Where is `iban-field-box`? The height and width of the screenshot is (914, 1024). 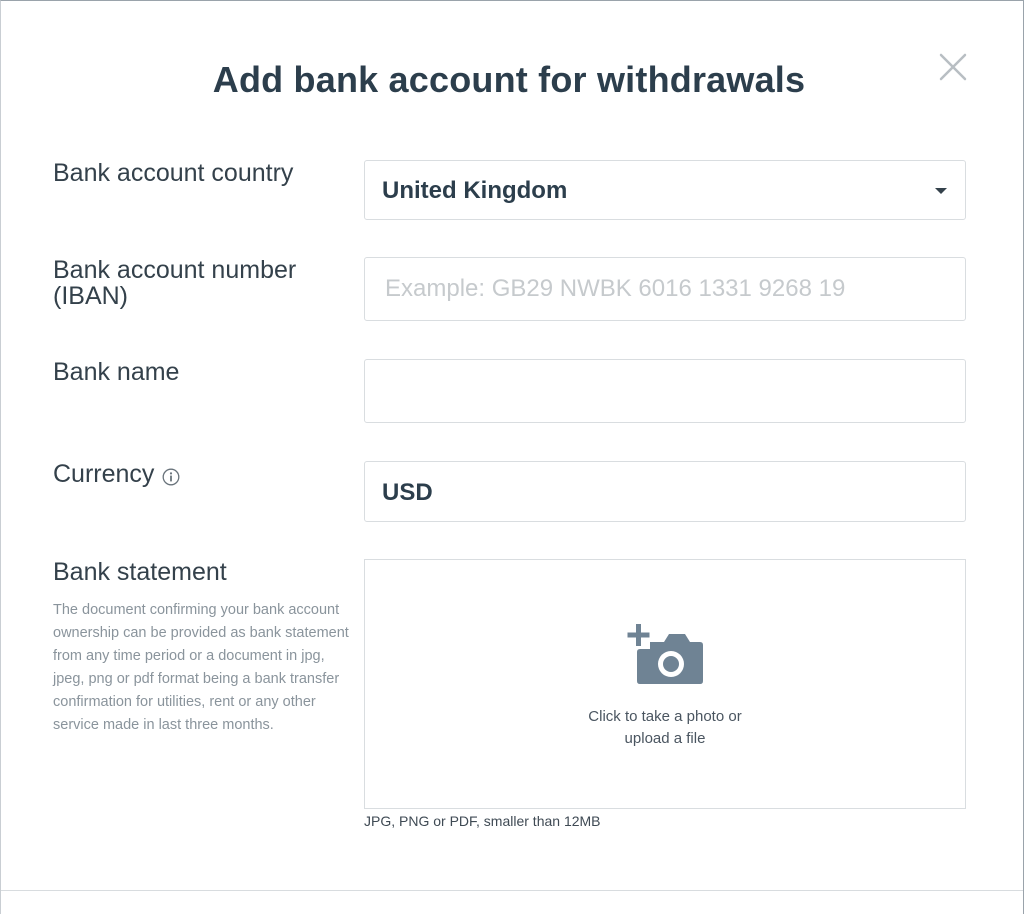 iban-field-box is located at coordinates (665, 289).